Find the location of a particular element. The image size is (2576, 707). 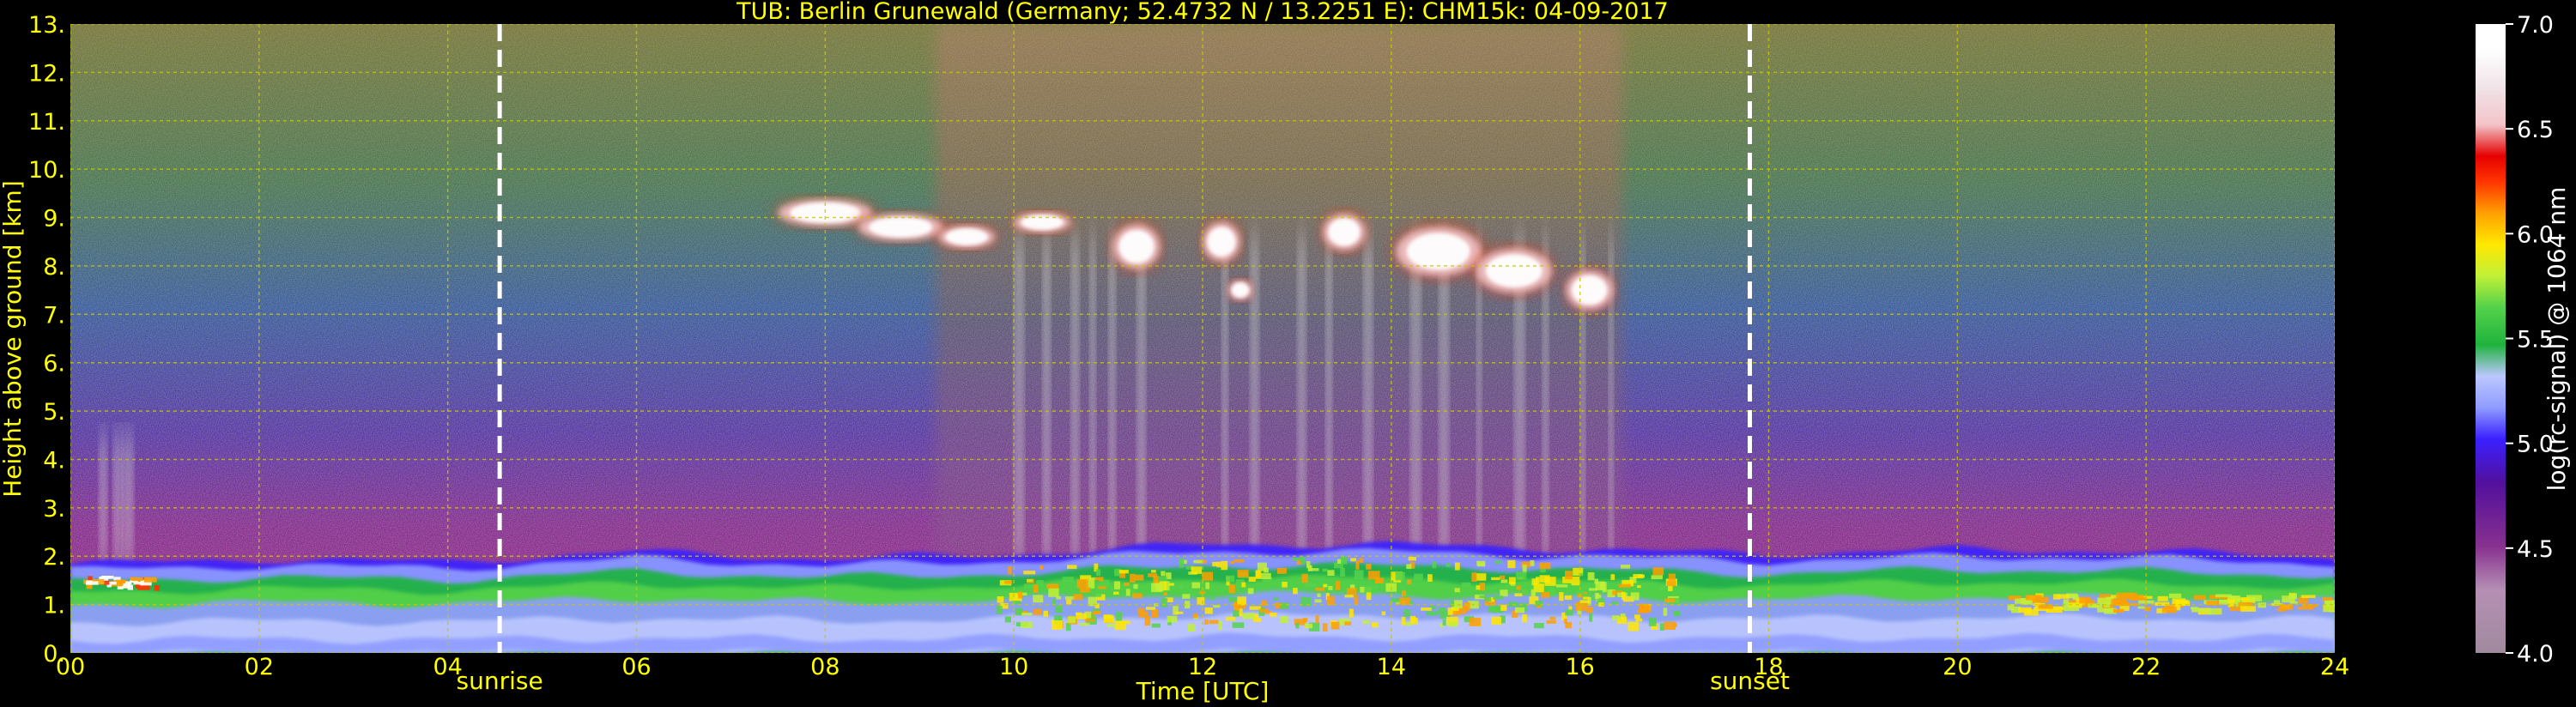

colorbar-tick-label: 7.0 is located at coordinates (2535, 26).